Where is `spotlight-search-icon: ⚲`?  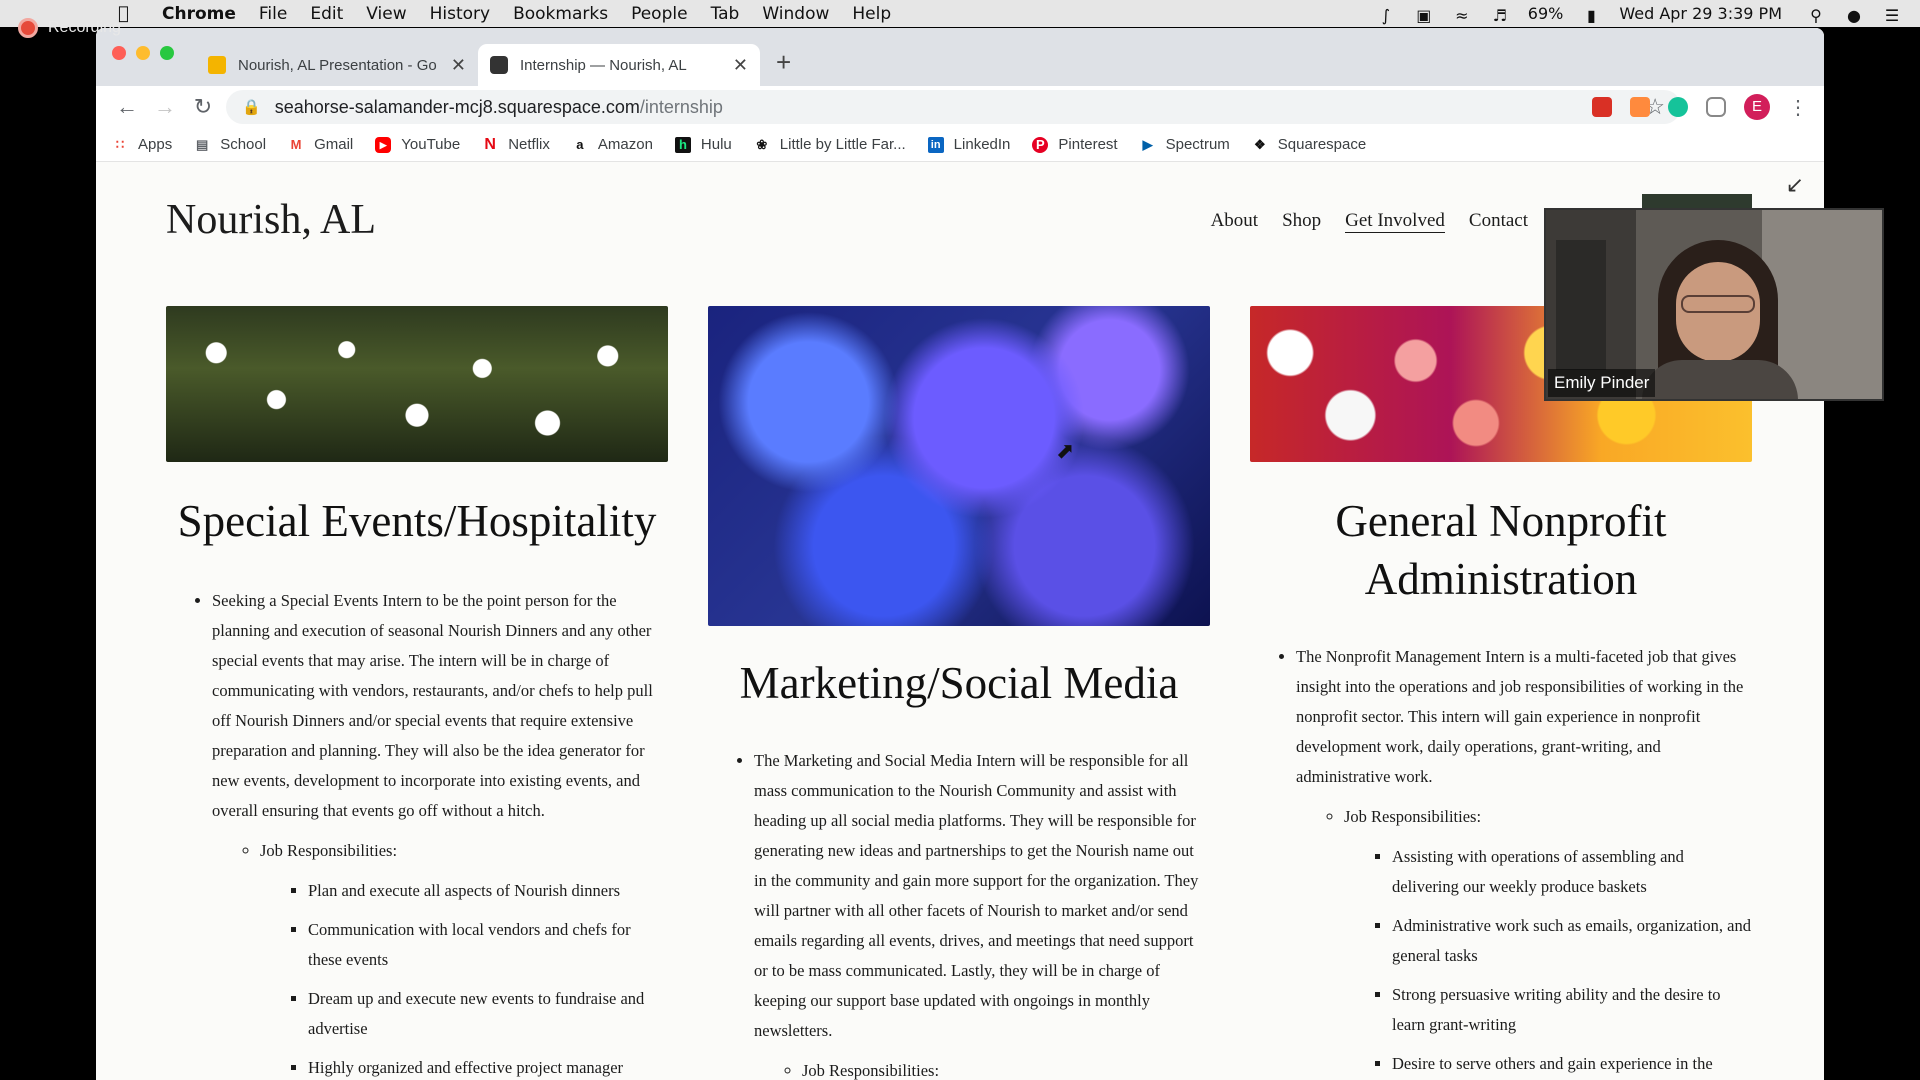 spotlight-search-icon: ⚲ is located at coordinates (1816, 15).